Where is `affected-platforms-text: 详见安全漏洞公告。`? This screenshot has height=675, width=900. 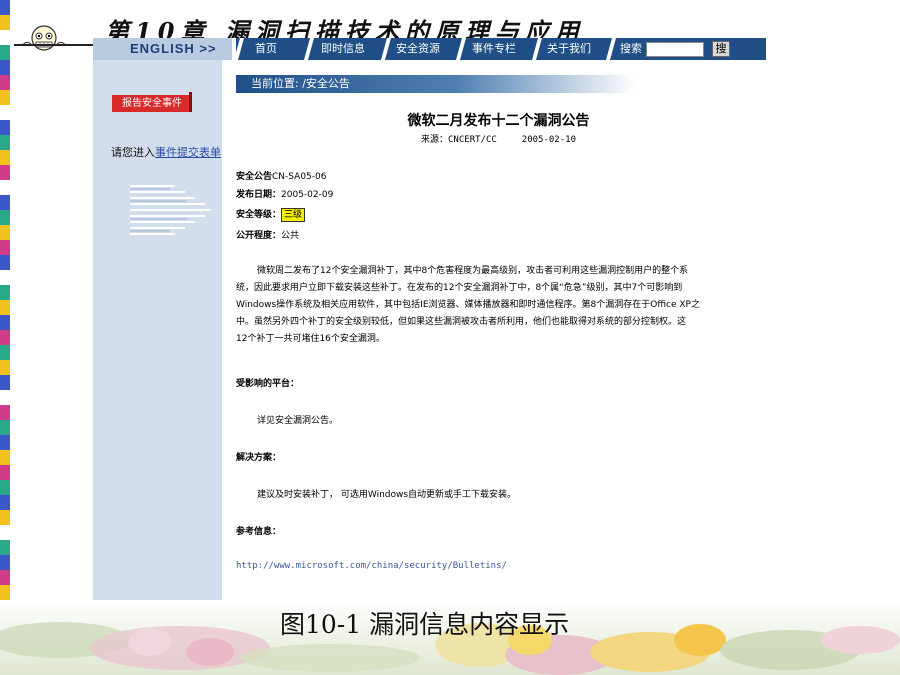
affected-platforms-text: 详见安全漏洞公告。 is located at coordinates (298, 421).